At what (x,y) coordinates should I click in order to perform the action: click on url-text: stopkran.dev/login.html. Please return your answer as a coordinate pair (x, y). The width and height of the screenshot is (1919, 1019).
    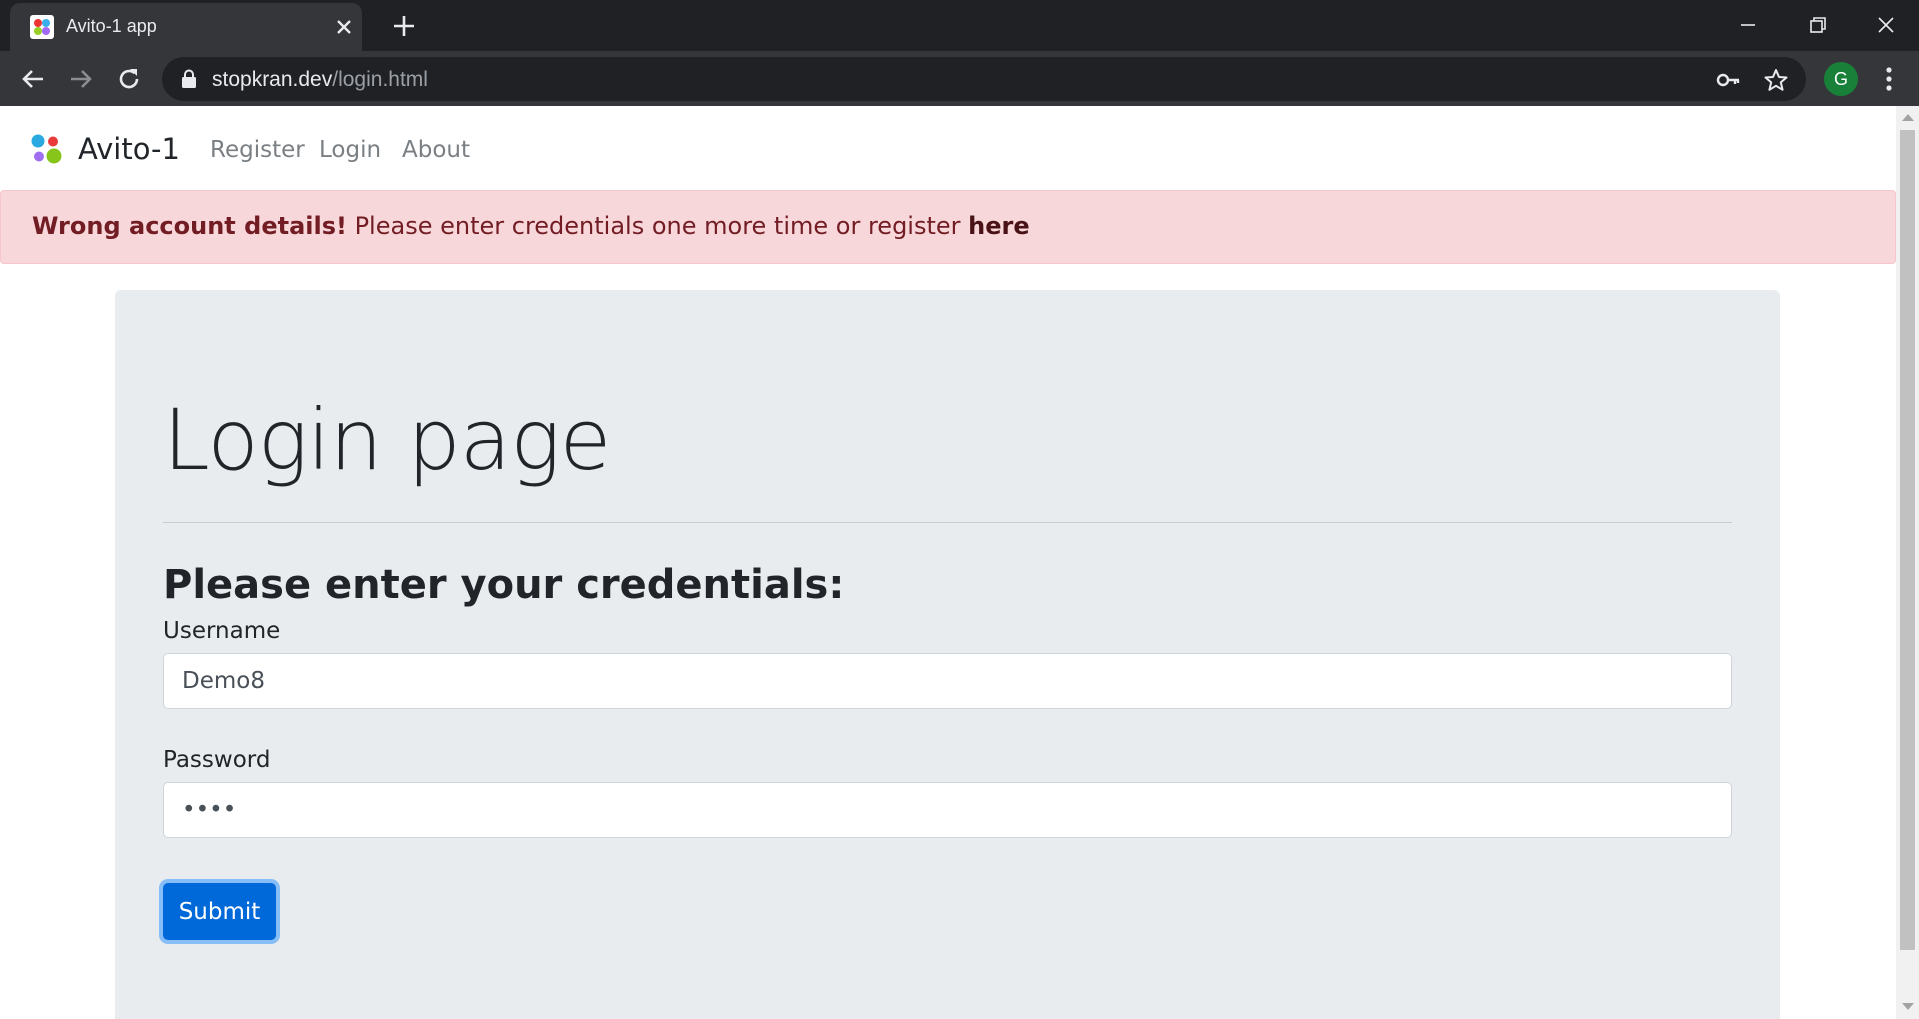
    Looking at the image, I should click on (320, 80).